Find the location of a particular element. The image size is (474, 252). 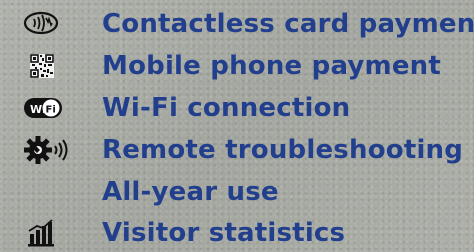

contactless-card-icon is located at coordinates (51, 24).